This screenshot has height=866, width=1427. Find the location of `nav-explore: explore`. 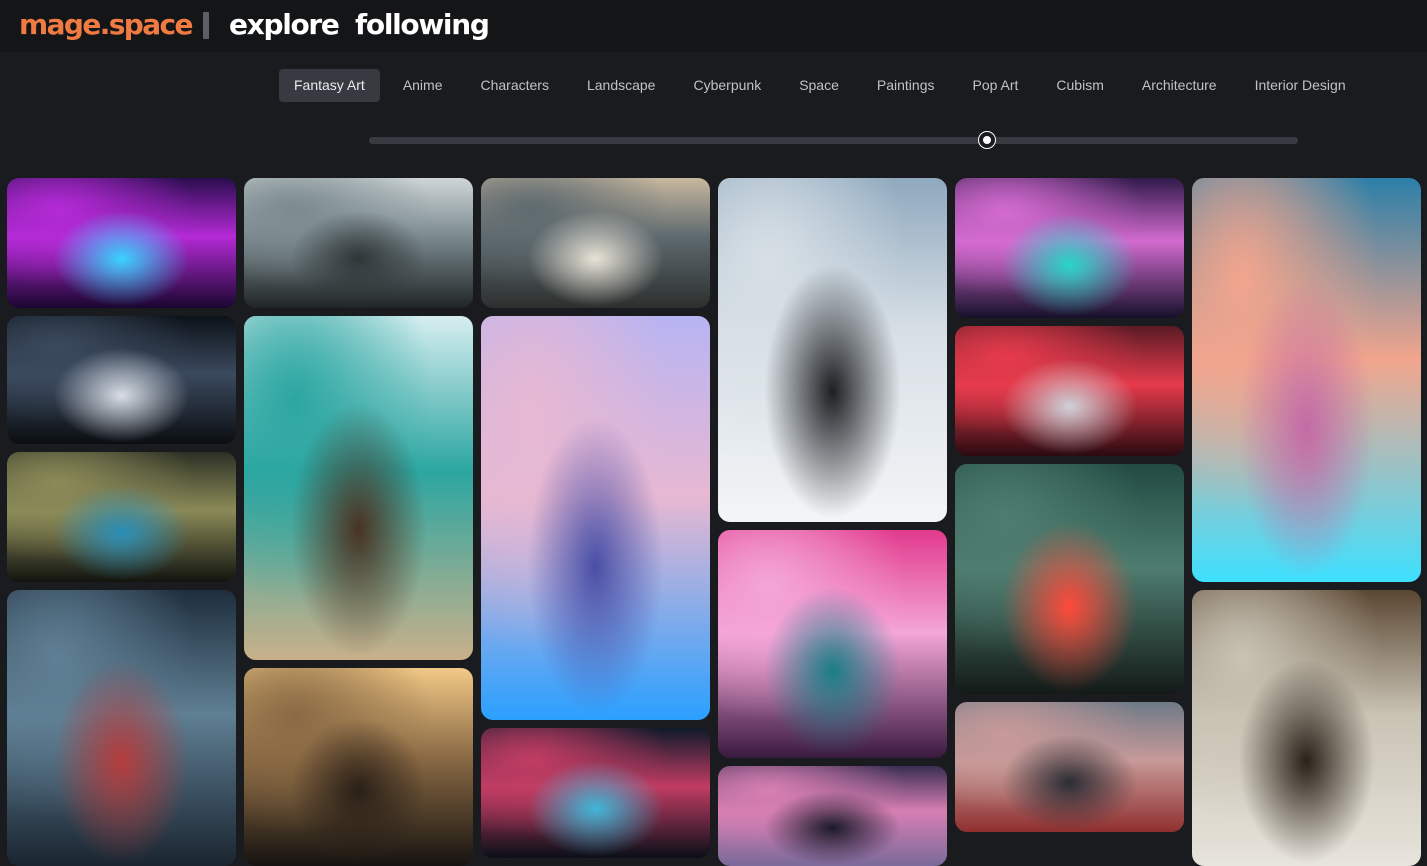

nav-explore: explore is located at coordinates (284, 24).